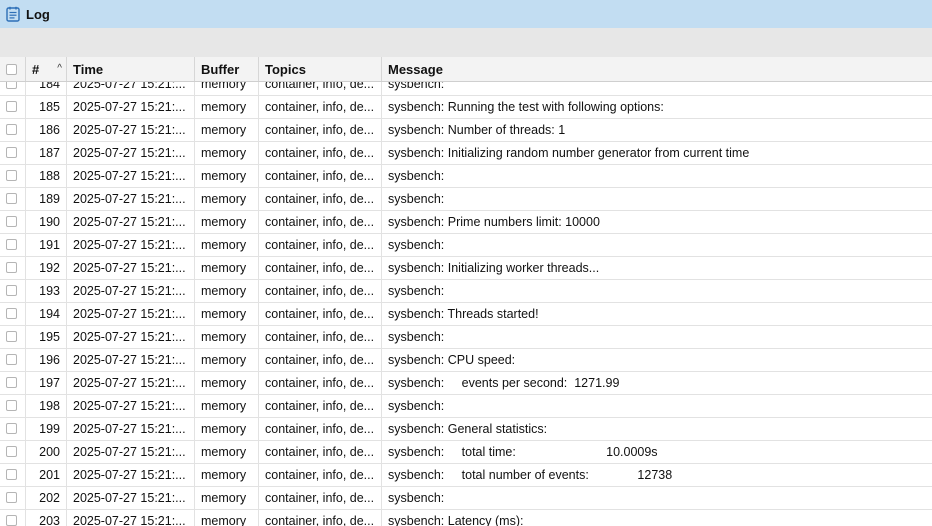 This screenshot has height=526, width=932. What do you see at coordinates (46, 498) in the screenshot?
I see `row-number: 202` at bounding box center [46, 498].